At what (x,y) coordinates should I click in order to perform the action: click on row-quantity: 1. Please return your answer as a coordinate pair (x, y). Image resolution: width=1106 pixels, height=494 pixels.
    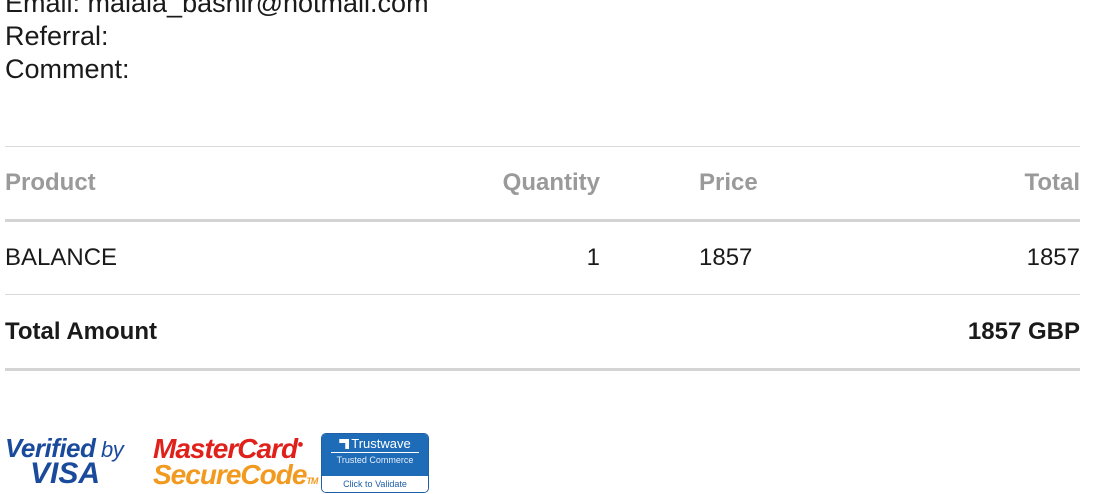
    Looking at the image, I should click on (593, 257).